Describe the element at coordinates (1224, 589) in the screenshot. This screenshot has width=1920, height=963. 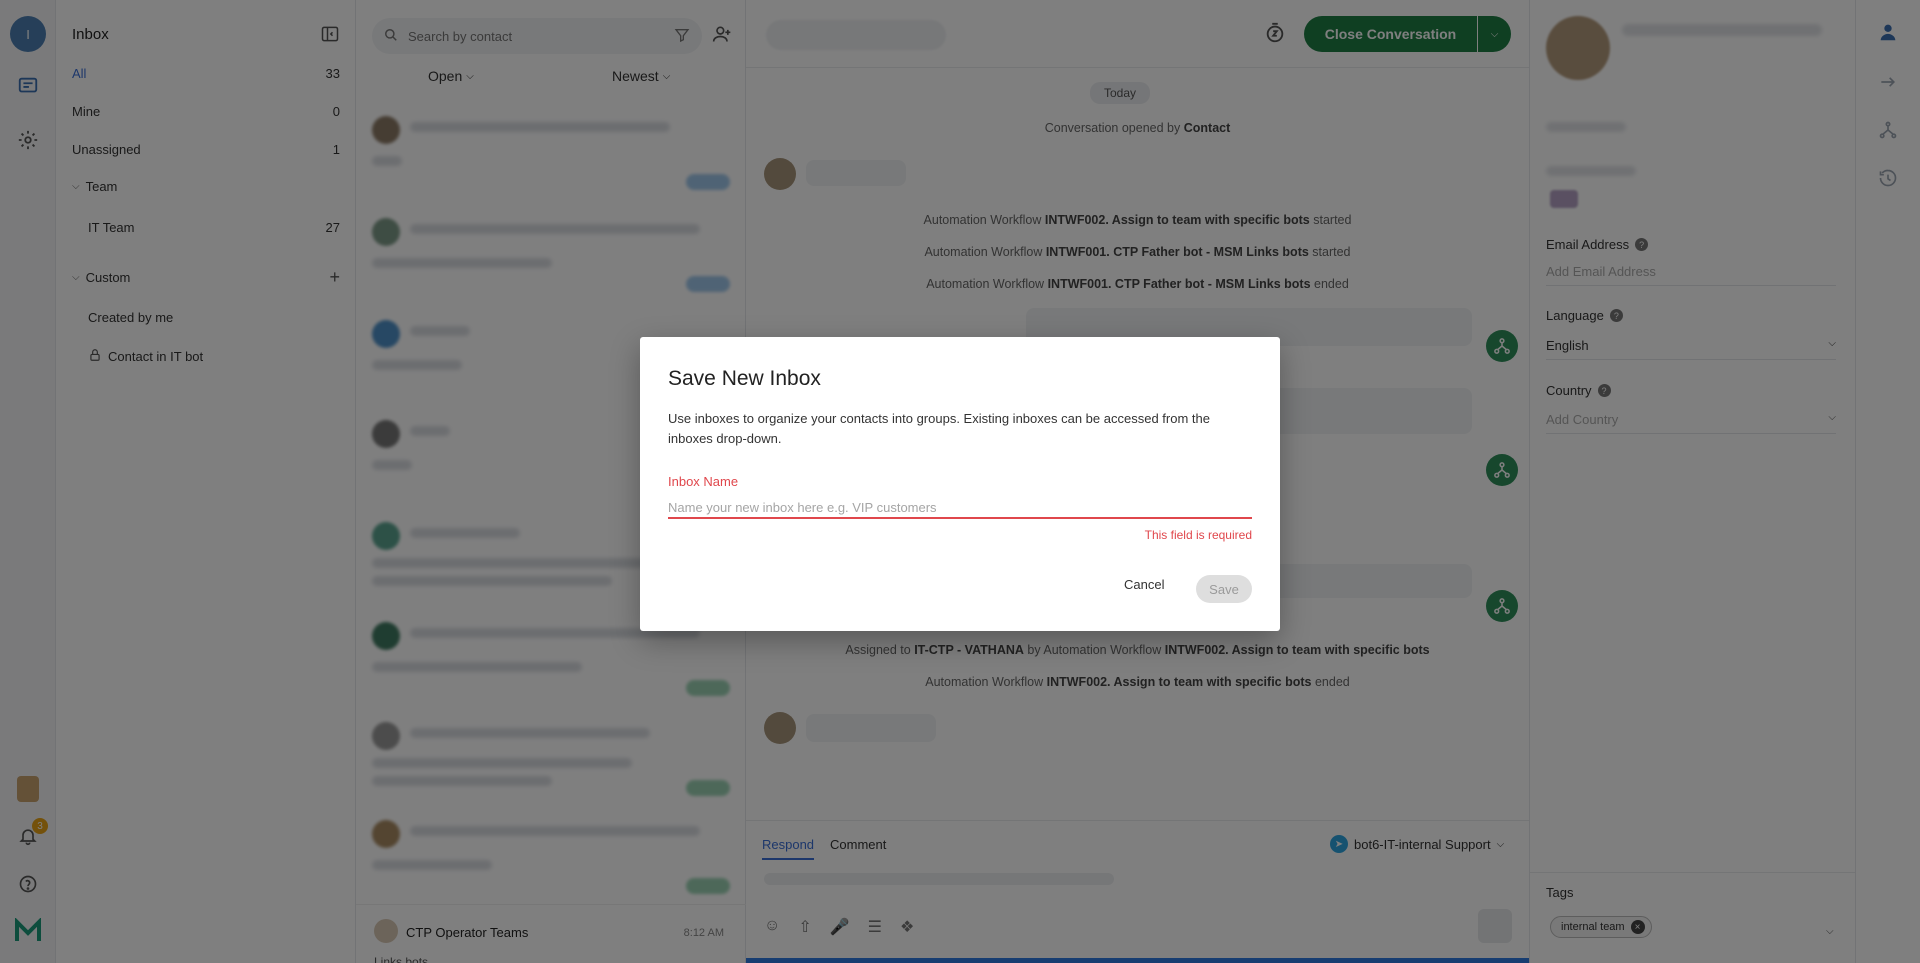
I see `save-button: Save` at that location.